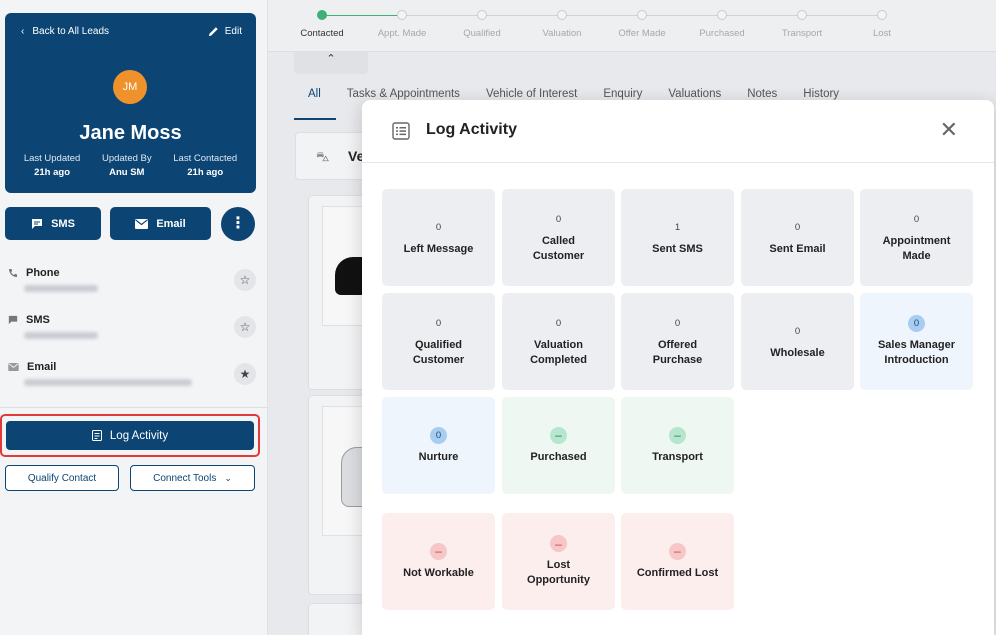 This screenshot has width=996, height=635. Describe the element at coordinates (322, 24) in the screenshot. I see `step-contacted: Contacted` at that location.